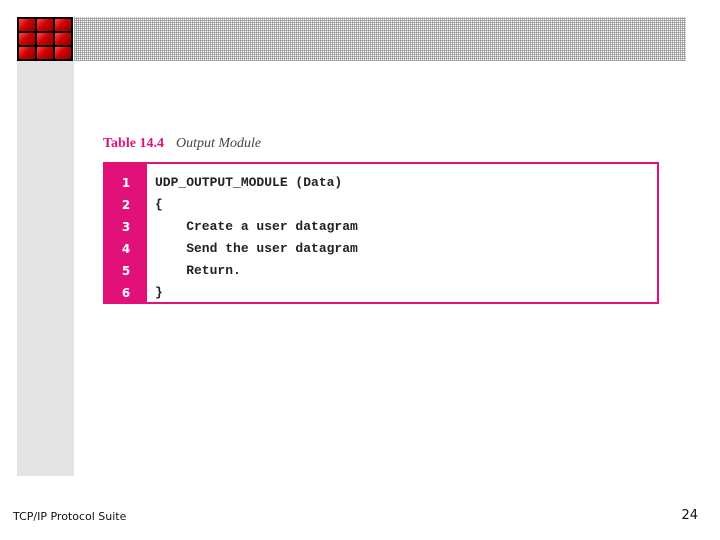  What do you see at coordinates (159, 292) in the screenshot?
I see `code-text: }` at bounding box center [159, 292].